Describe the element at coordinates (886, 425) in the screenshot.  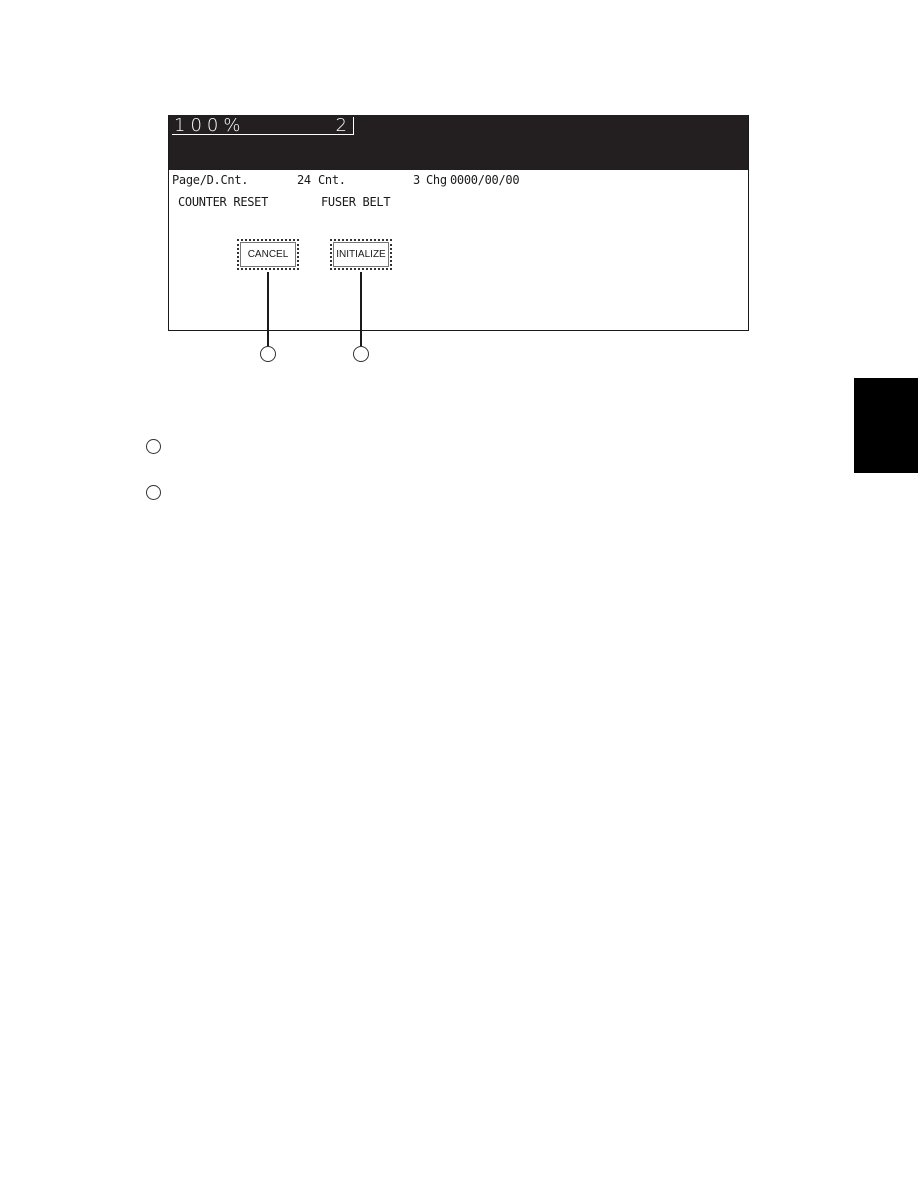
I see `chapter-tab` at that location.